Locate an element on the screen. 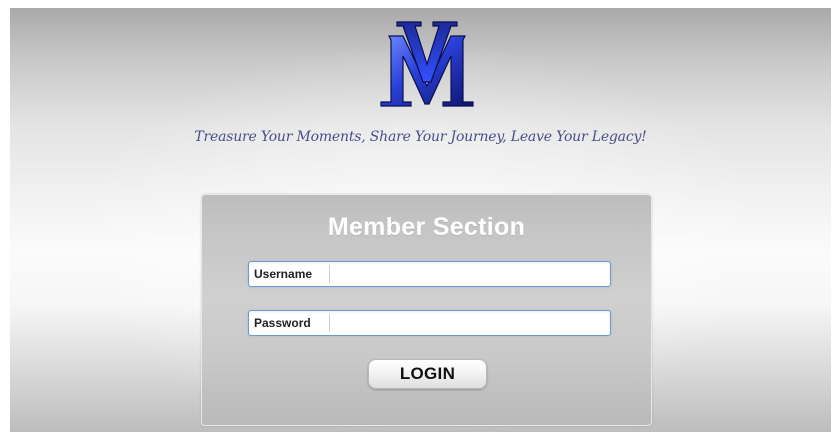 Image resolution: width=838 pixels, height=432 pixels. vm-logo is located at coordinates (427, 64).